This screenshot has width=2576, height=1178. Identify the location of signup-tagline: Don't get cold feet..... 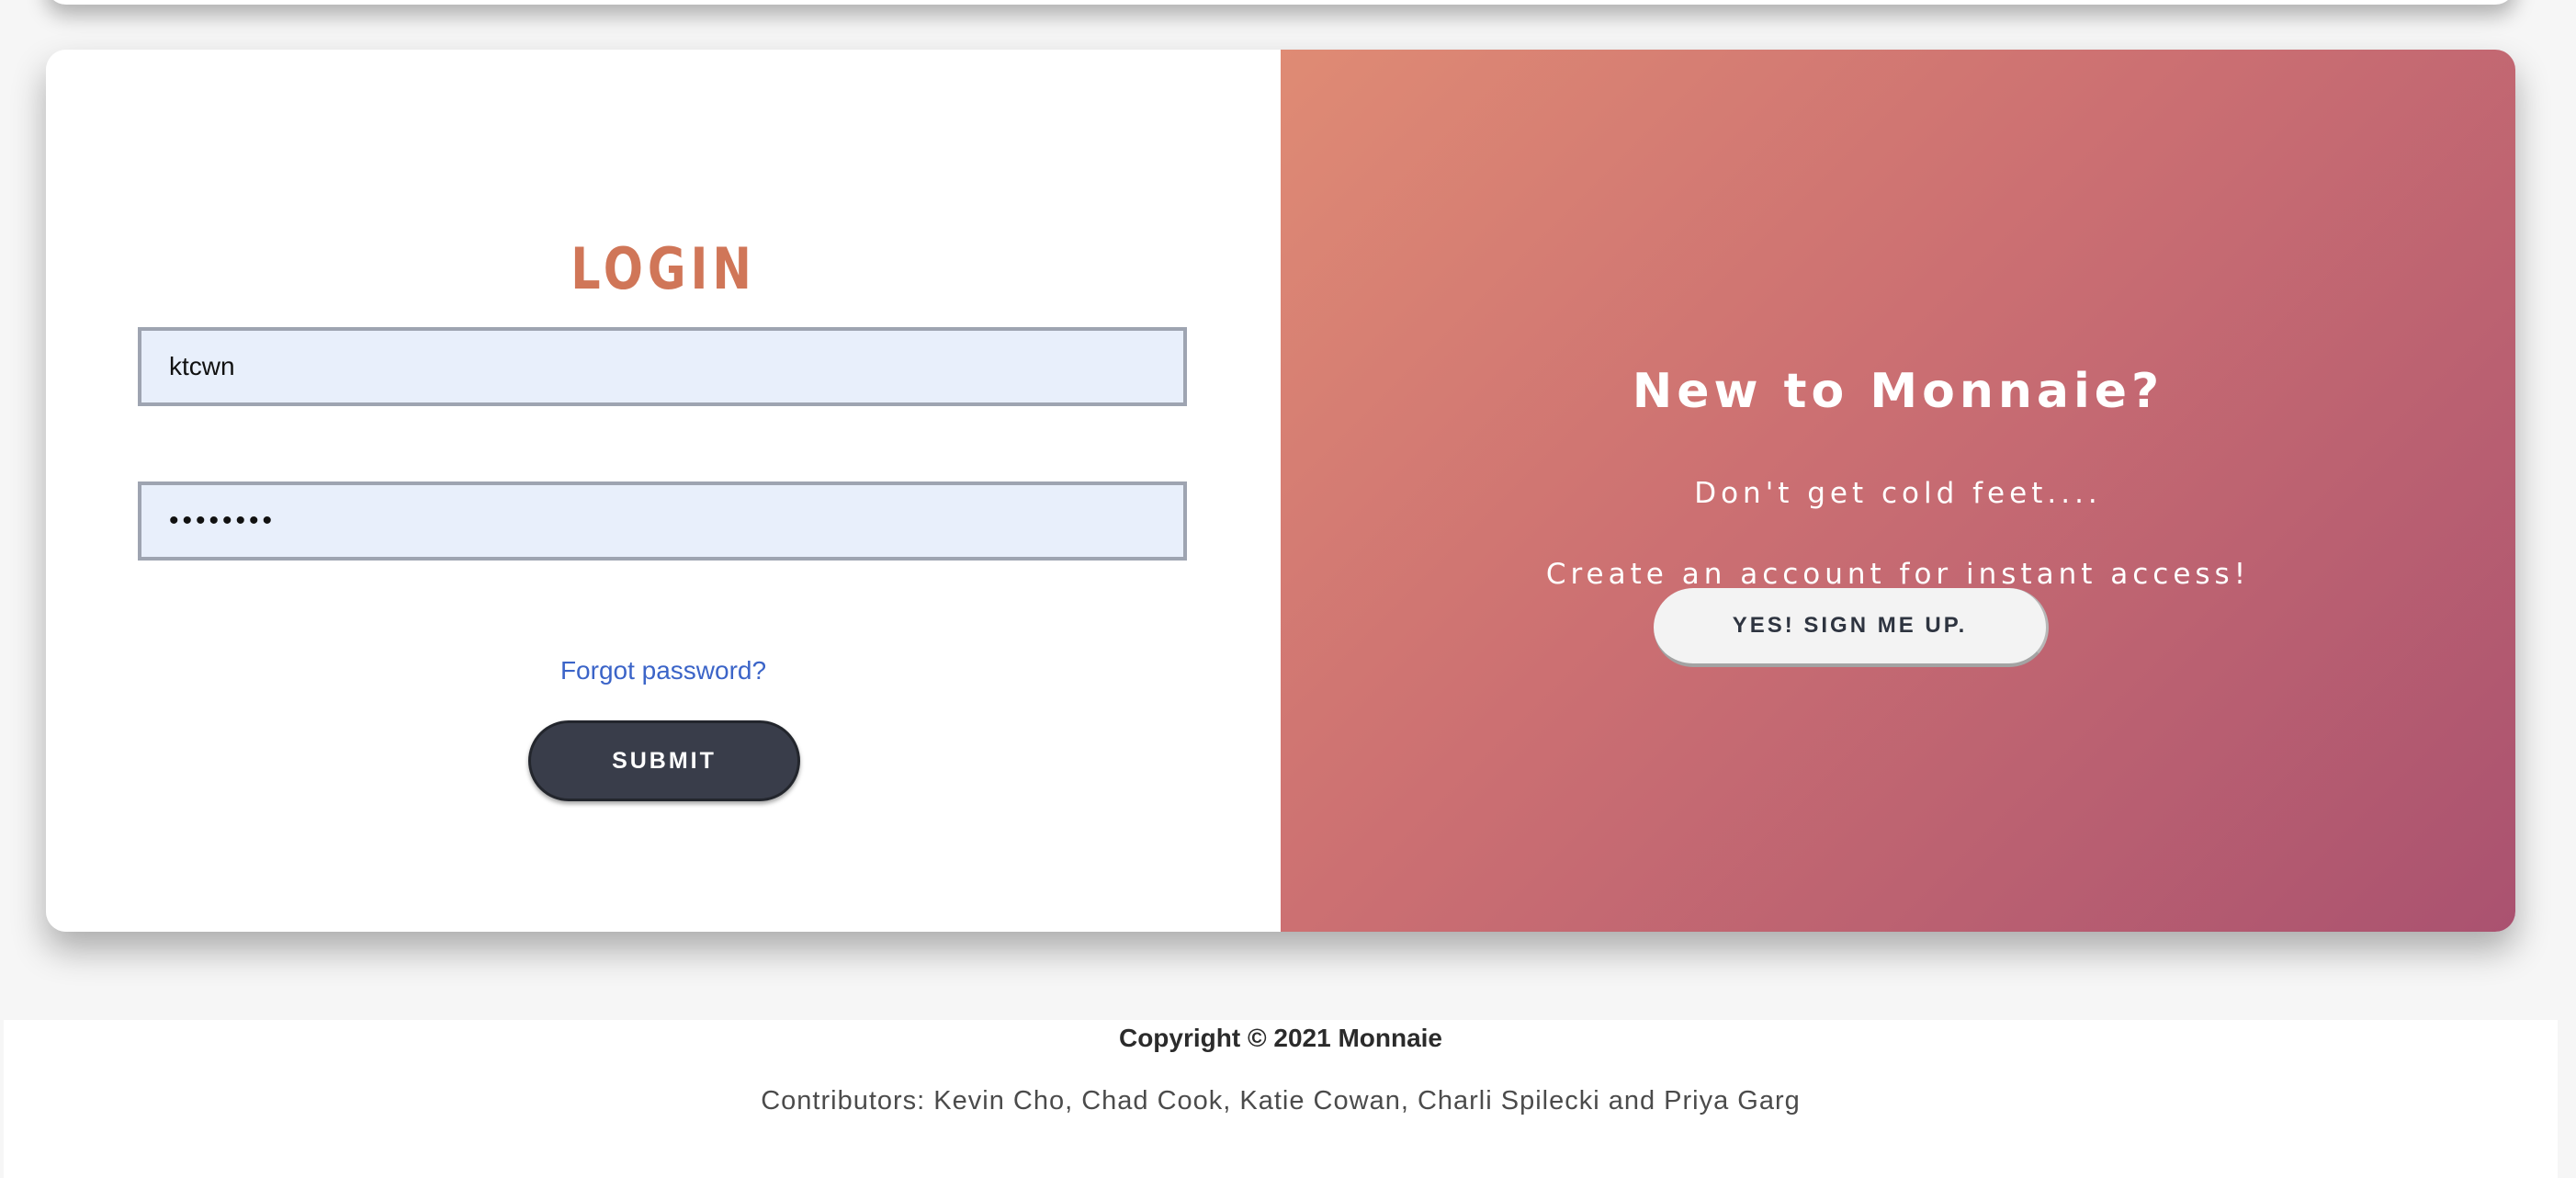
(1898, 493).